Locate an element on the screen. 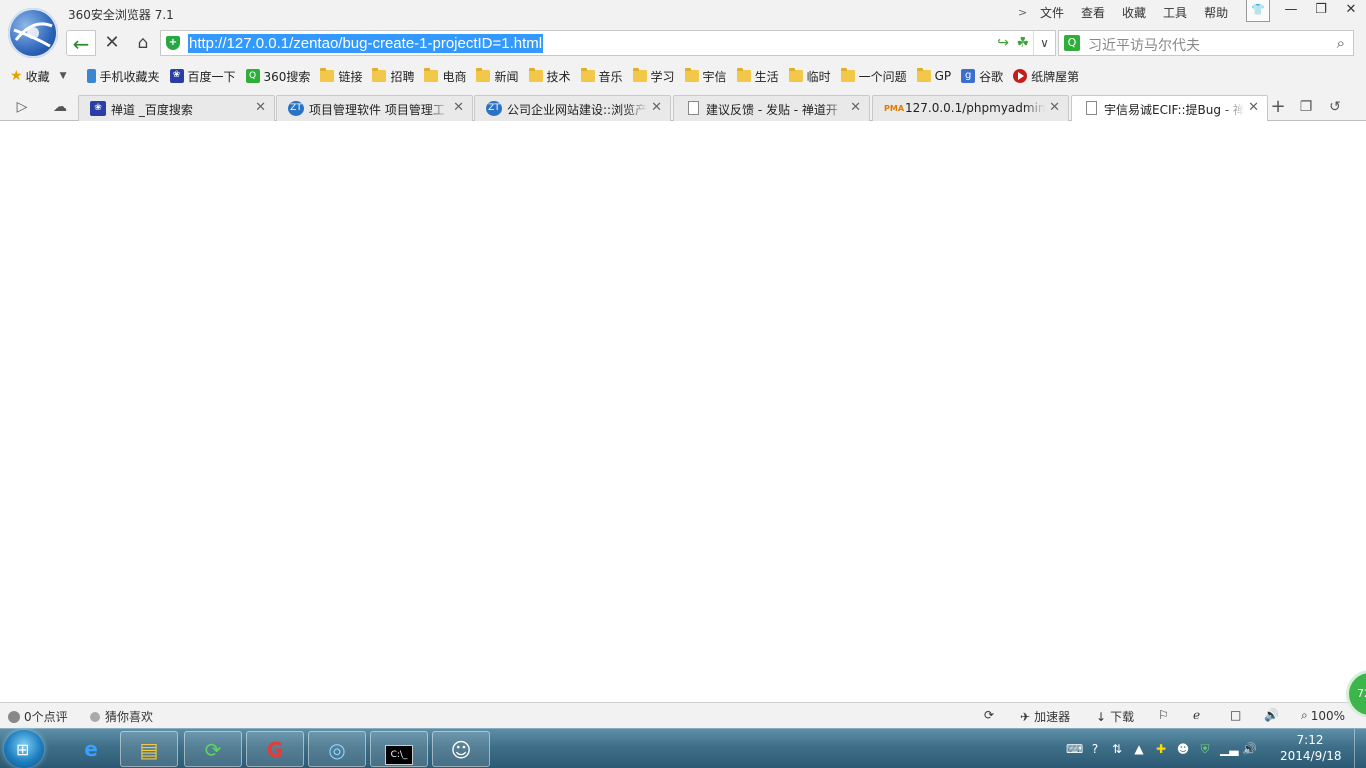 Image resolution: width=1366 pixels, height=768 pixels. zoom-control: ⌕ 100% is located at coordinates (1323, 715).